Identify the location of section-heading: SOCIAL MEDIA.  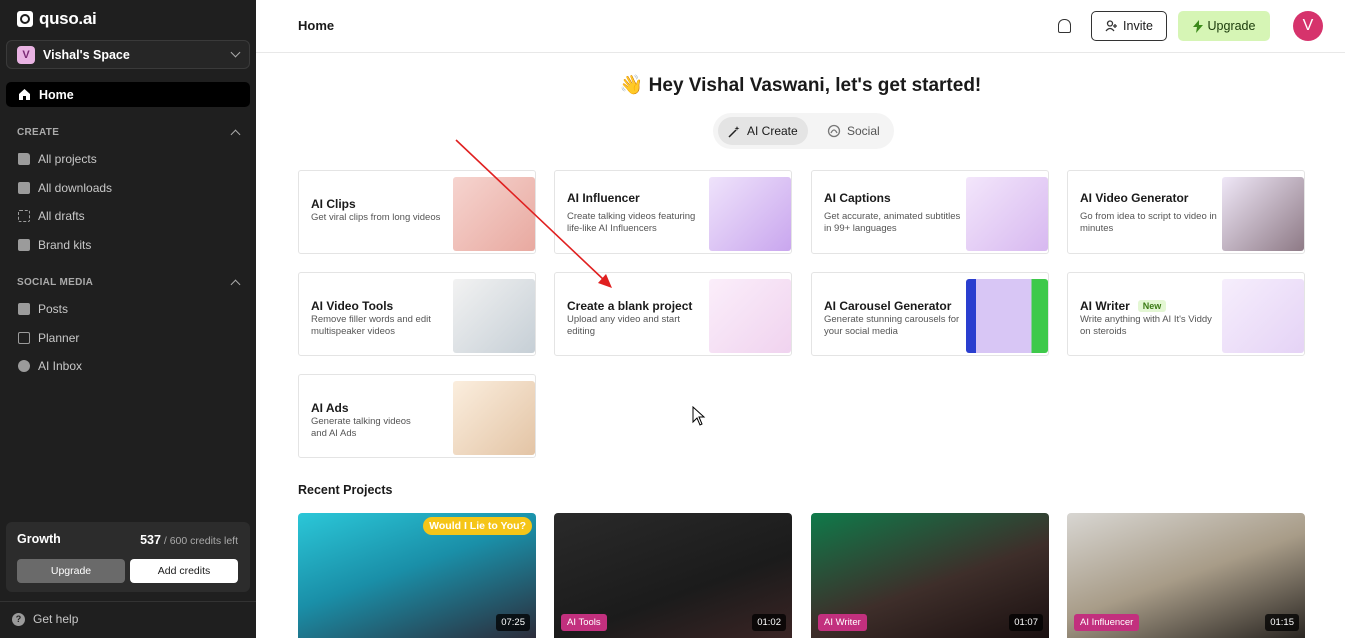
(55, 282).